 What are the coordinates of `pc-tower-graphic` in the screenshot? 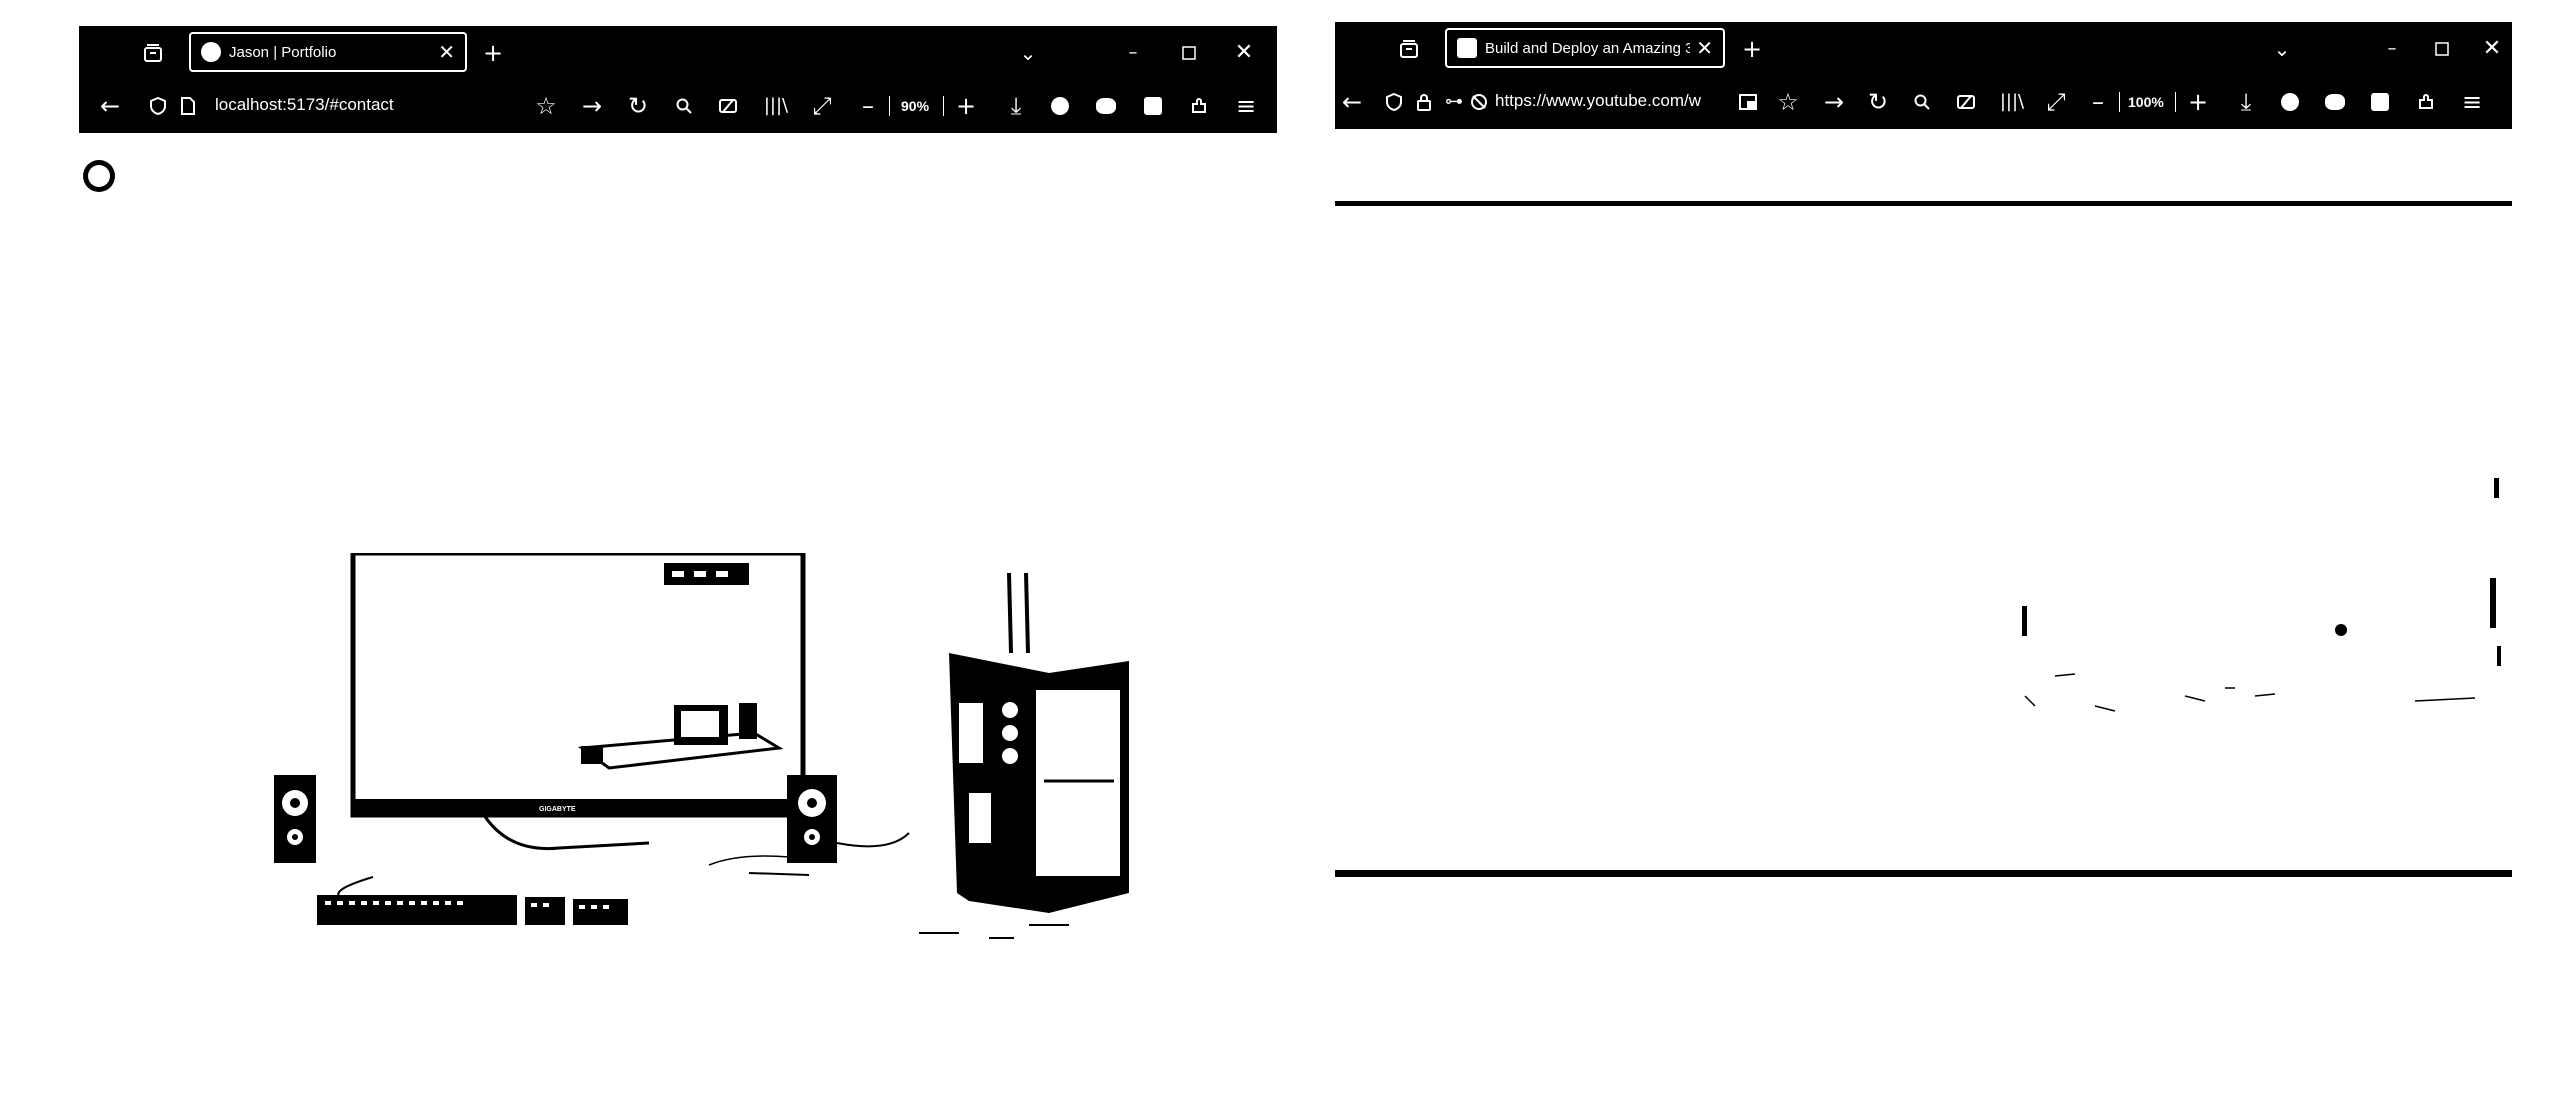 It's located at (1039, 742).